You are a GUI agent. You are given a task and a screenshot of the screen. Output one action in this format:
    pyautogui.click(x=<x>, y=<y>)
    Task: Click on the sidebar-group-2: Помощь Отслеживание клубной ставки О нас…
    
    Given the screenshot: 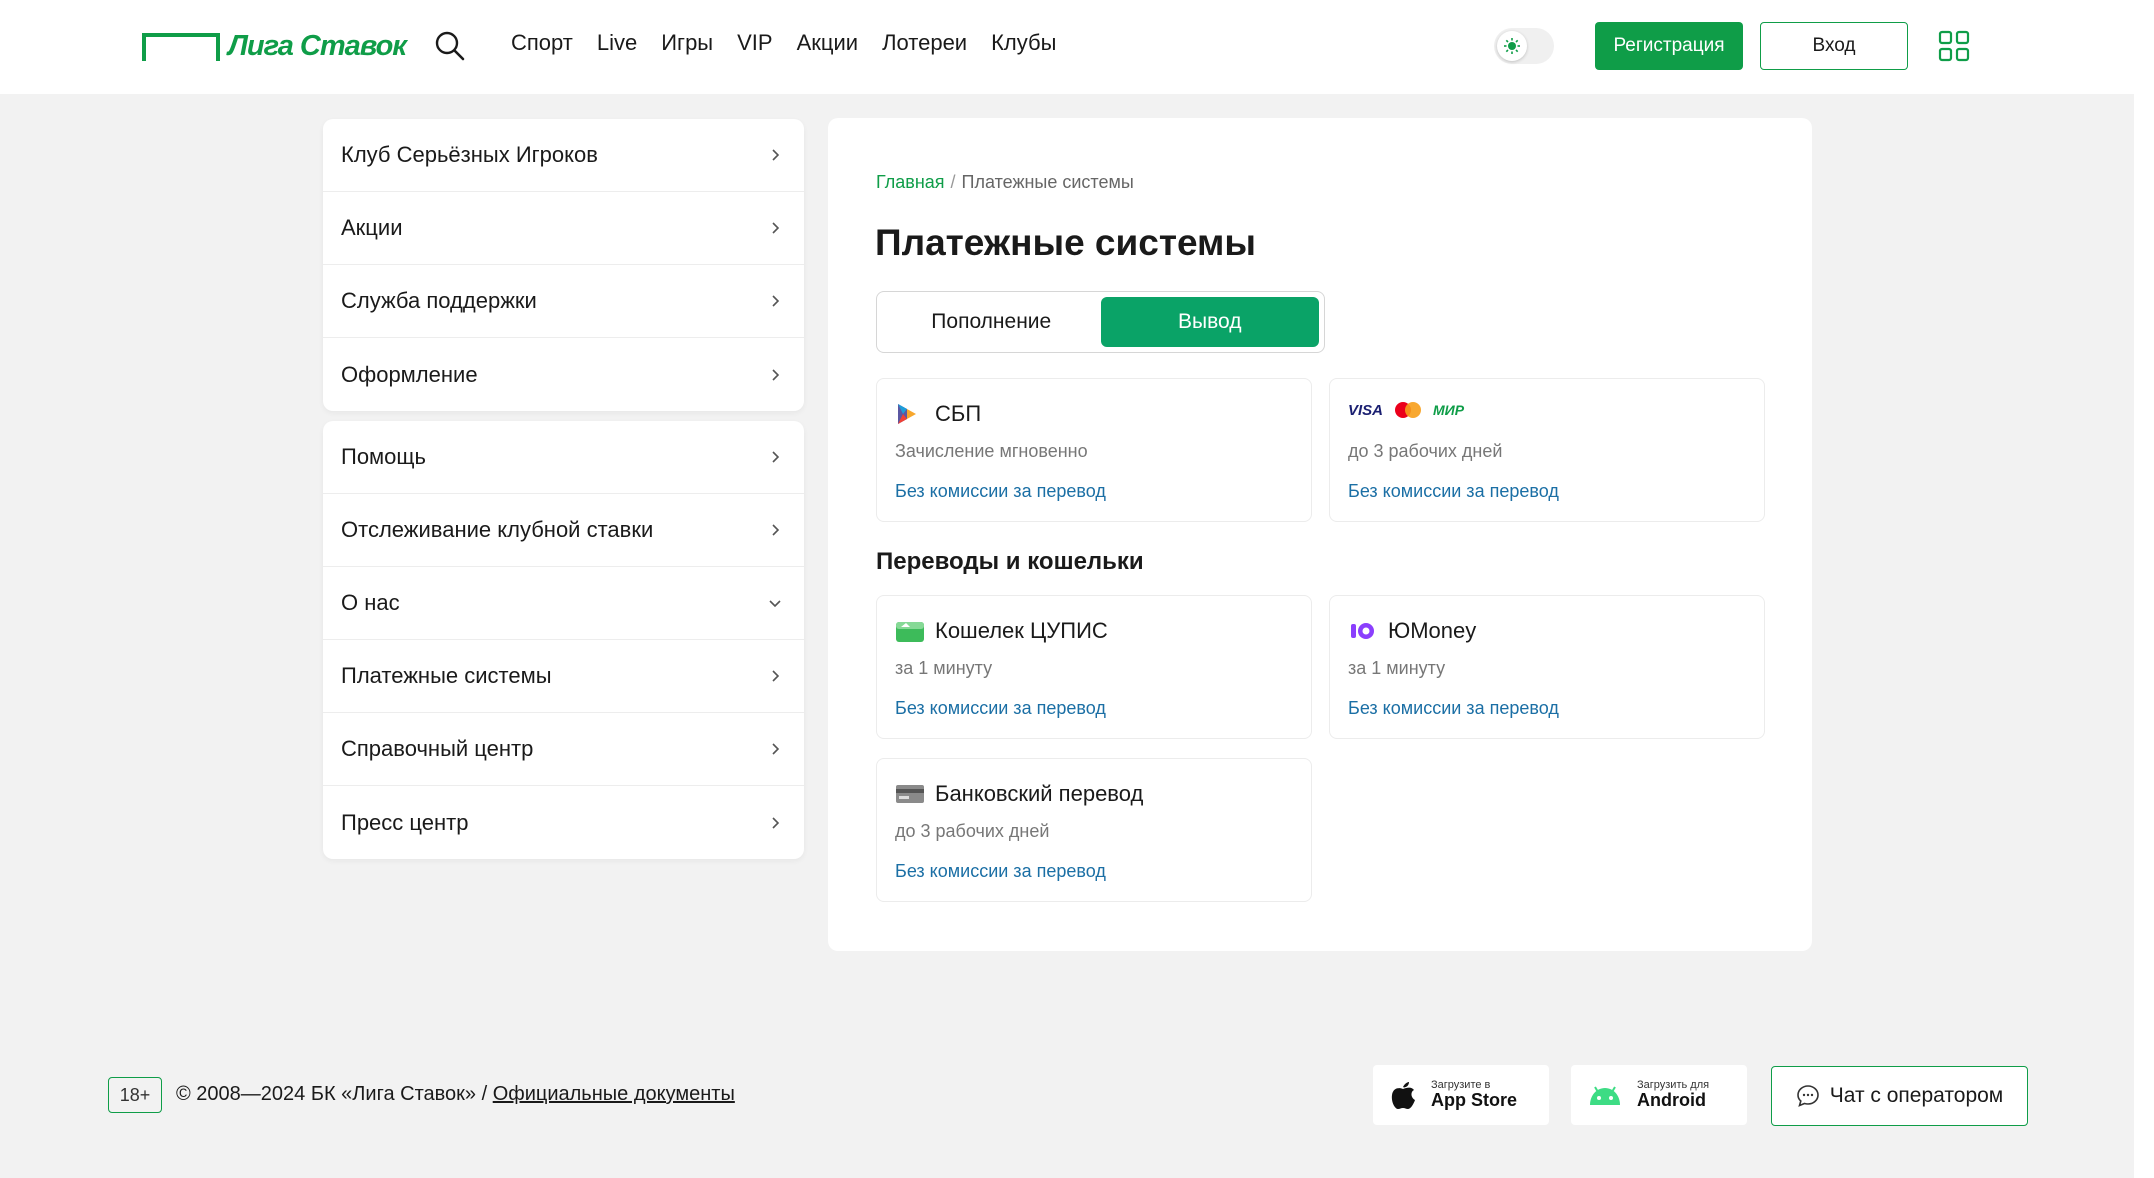 What is the action you would take?
    pyautogui.click(x=563, y=640)
    